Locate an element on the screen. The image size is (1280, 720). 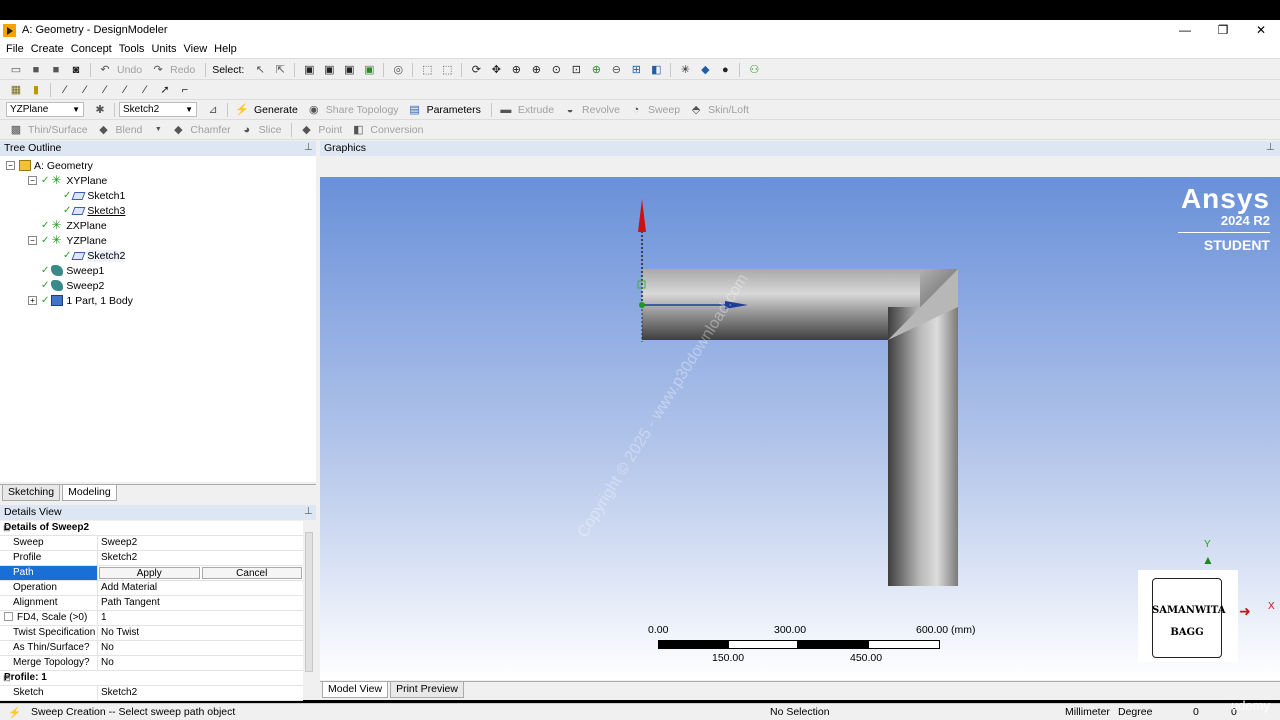
undo-icon: ↶ is located at coordinates (105, 70).